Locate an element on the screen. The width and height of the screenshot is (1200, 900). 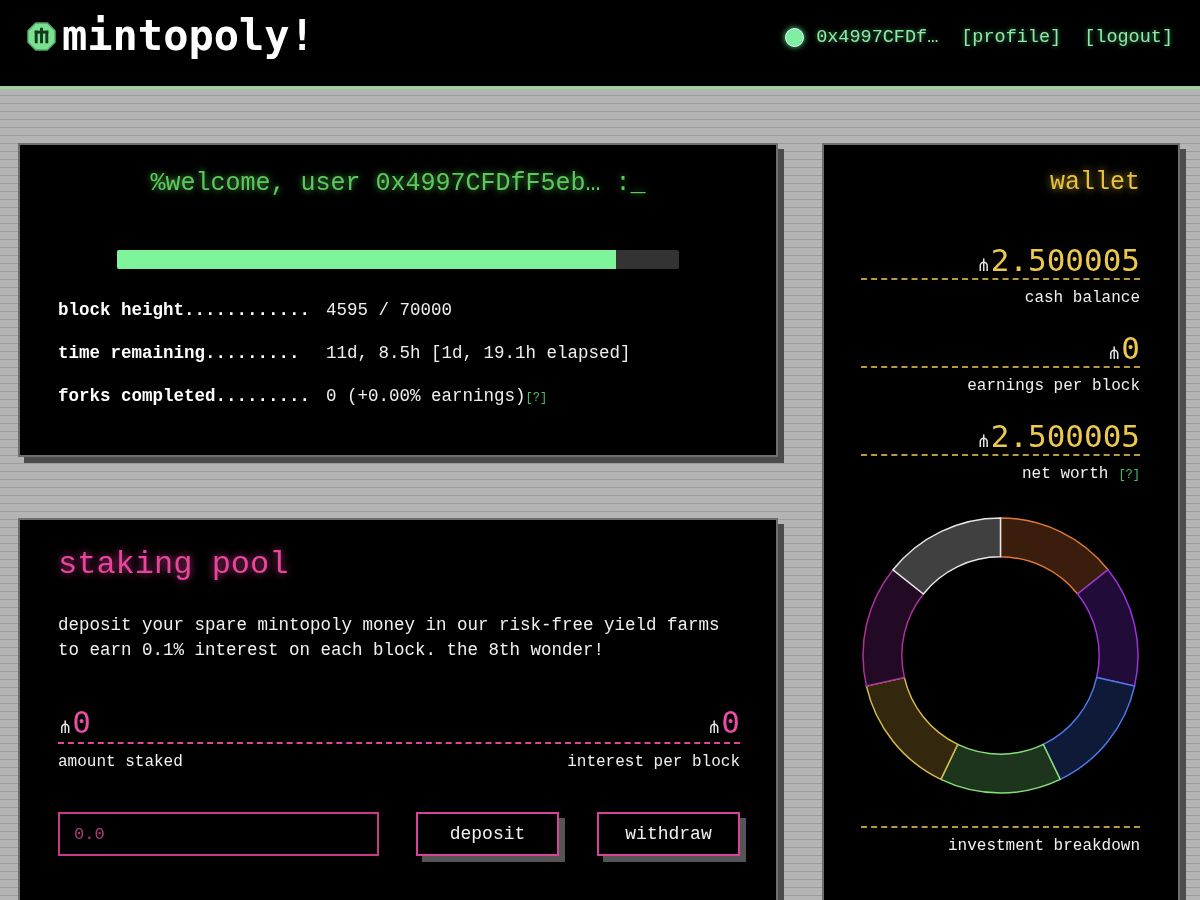
welcome-heading: %welcome, user 0x4997CFDfF5eb… :_ is located at coordinates (398, 184).